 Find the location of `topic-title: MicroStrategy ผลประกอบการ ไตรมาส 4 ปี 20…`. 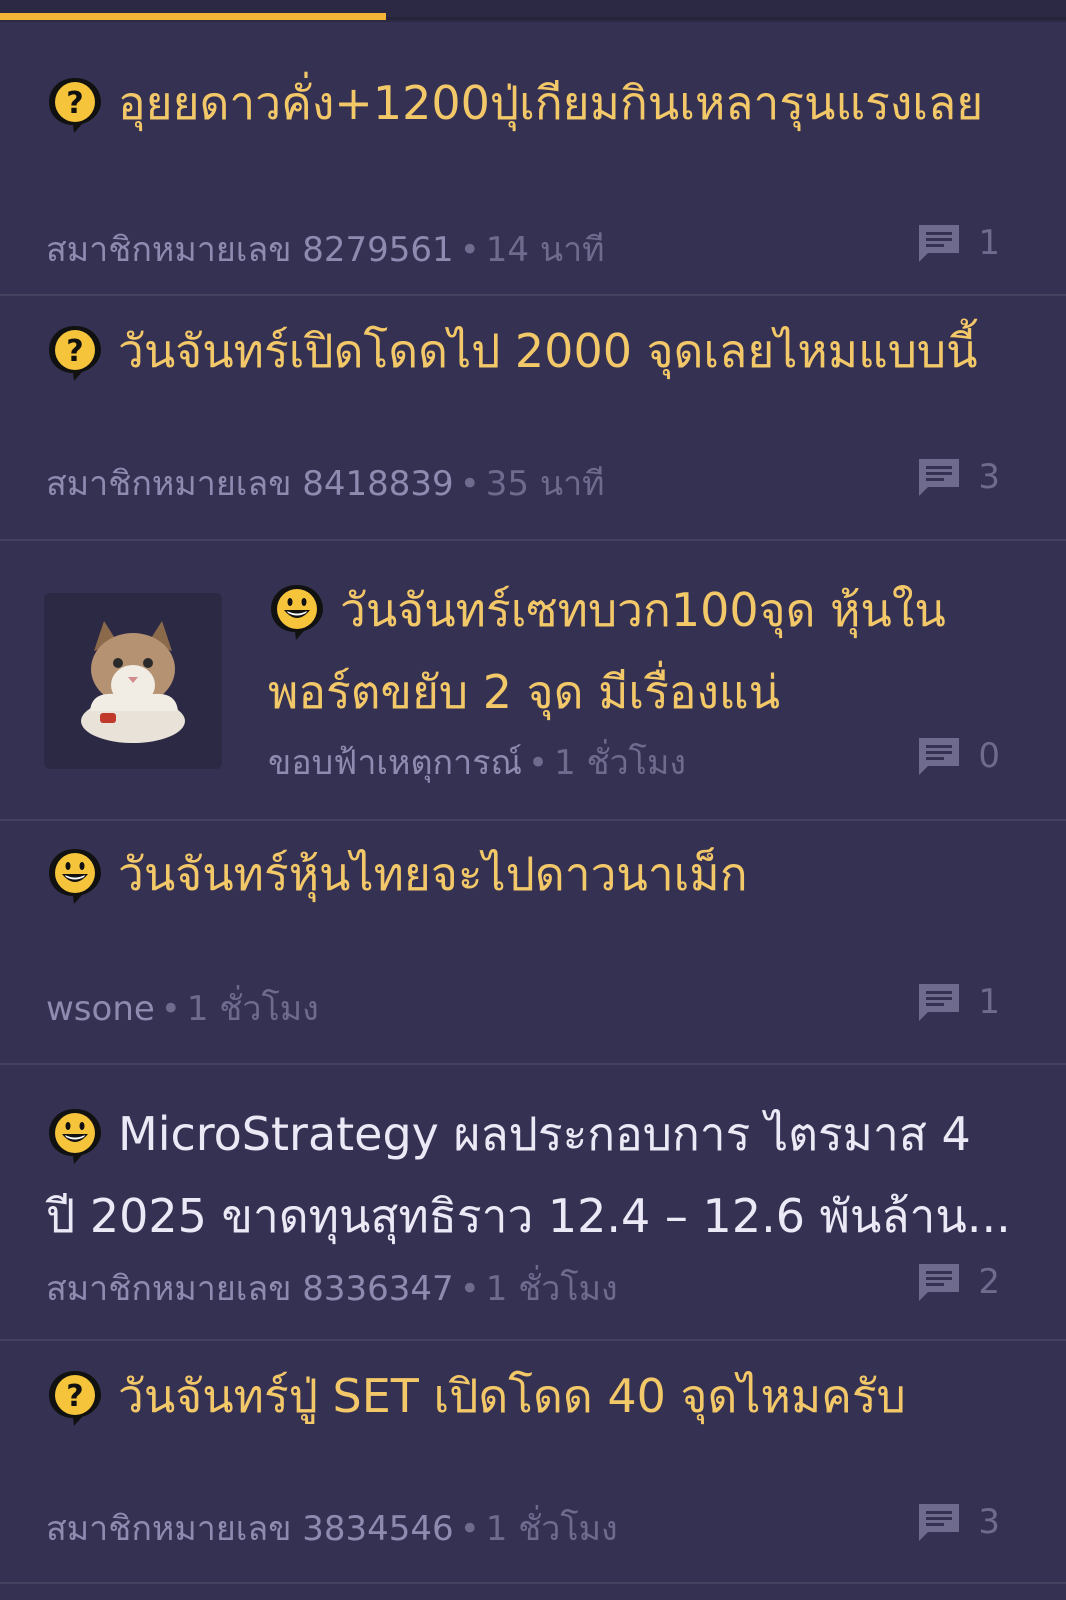

topic-title: MicroStrategy ผลประกอบการ ไตรมาส 4 ปี 20… is located at coordinates (528, 1175).